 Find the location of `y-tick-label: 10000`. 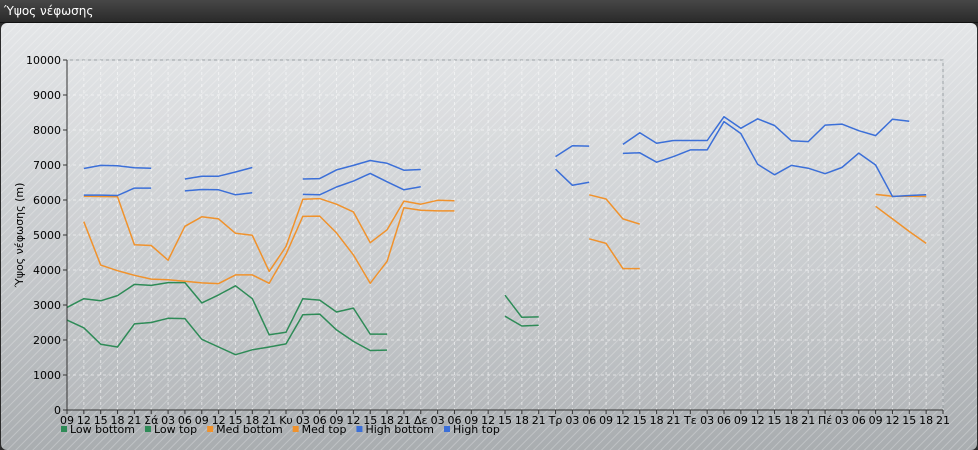

y-tick-label: 10000 is located at coordinates (43, 60).